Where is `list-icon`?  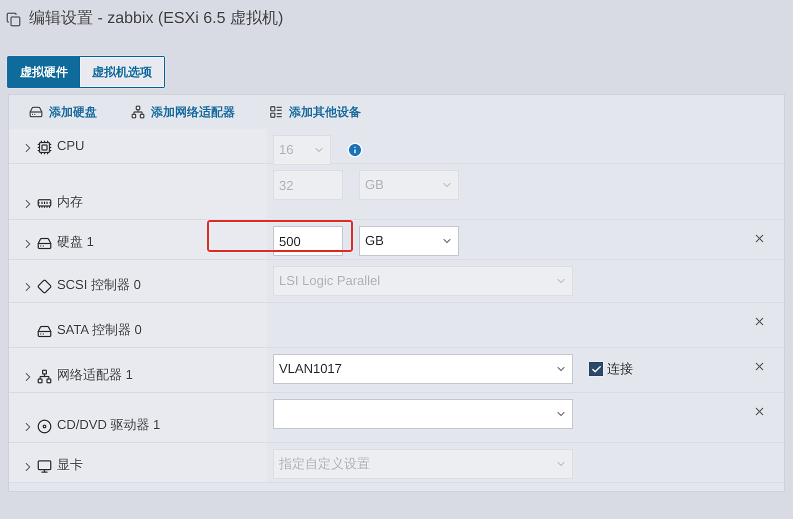
list-icon is located at coordinates (276, 112).